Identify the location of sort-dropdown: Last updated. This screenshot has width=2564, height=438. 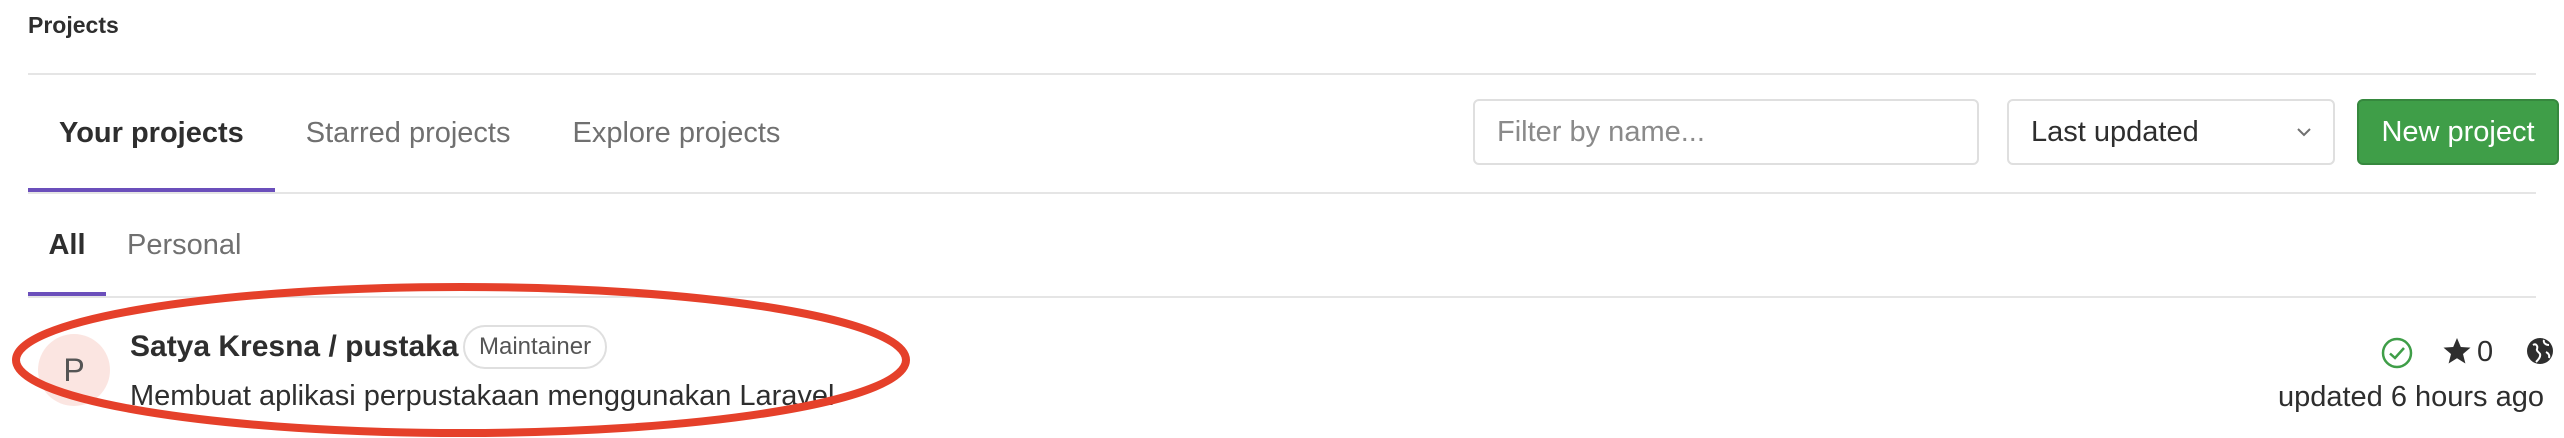
(2171, 132).